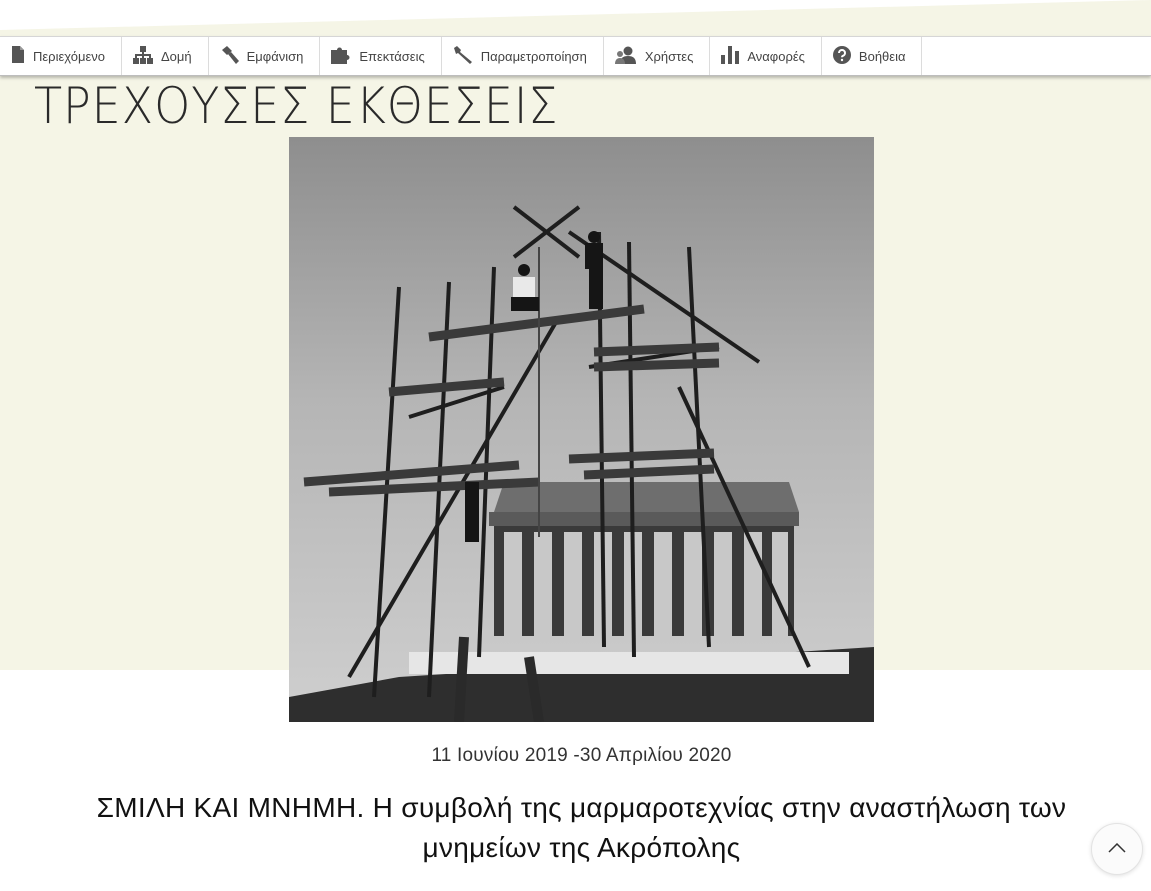  Describe the element at coordinates (669, 56) in the screenshot. I see `toolbar-item-label: Χρήστες` at that location.